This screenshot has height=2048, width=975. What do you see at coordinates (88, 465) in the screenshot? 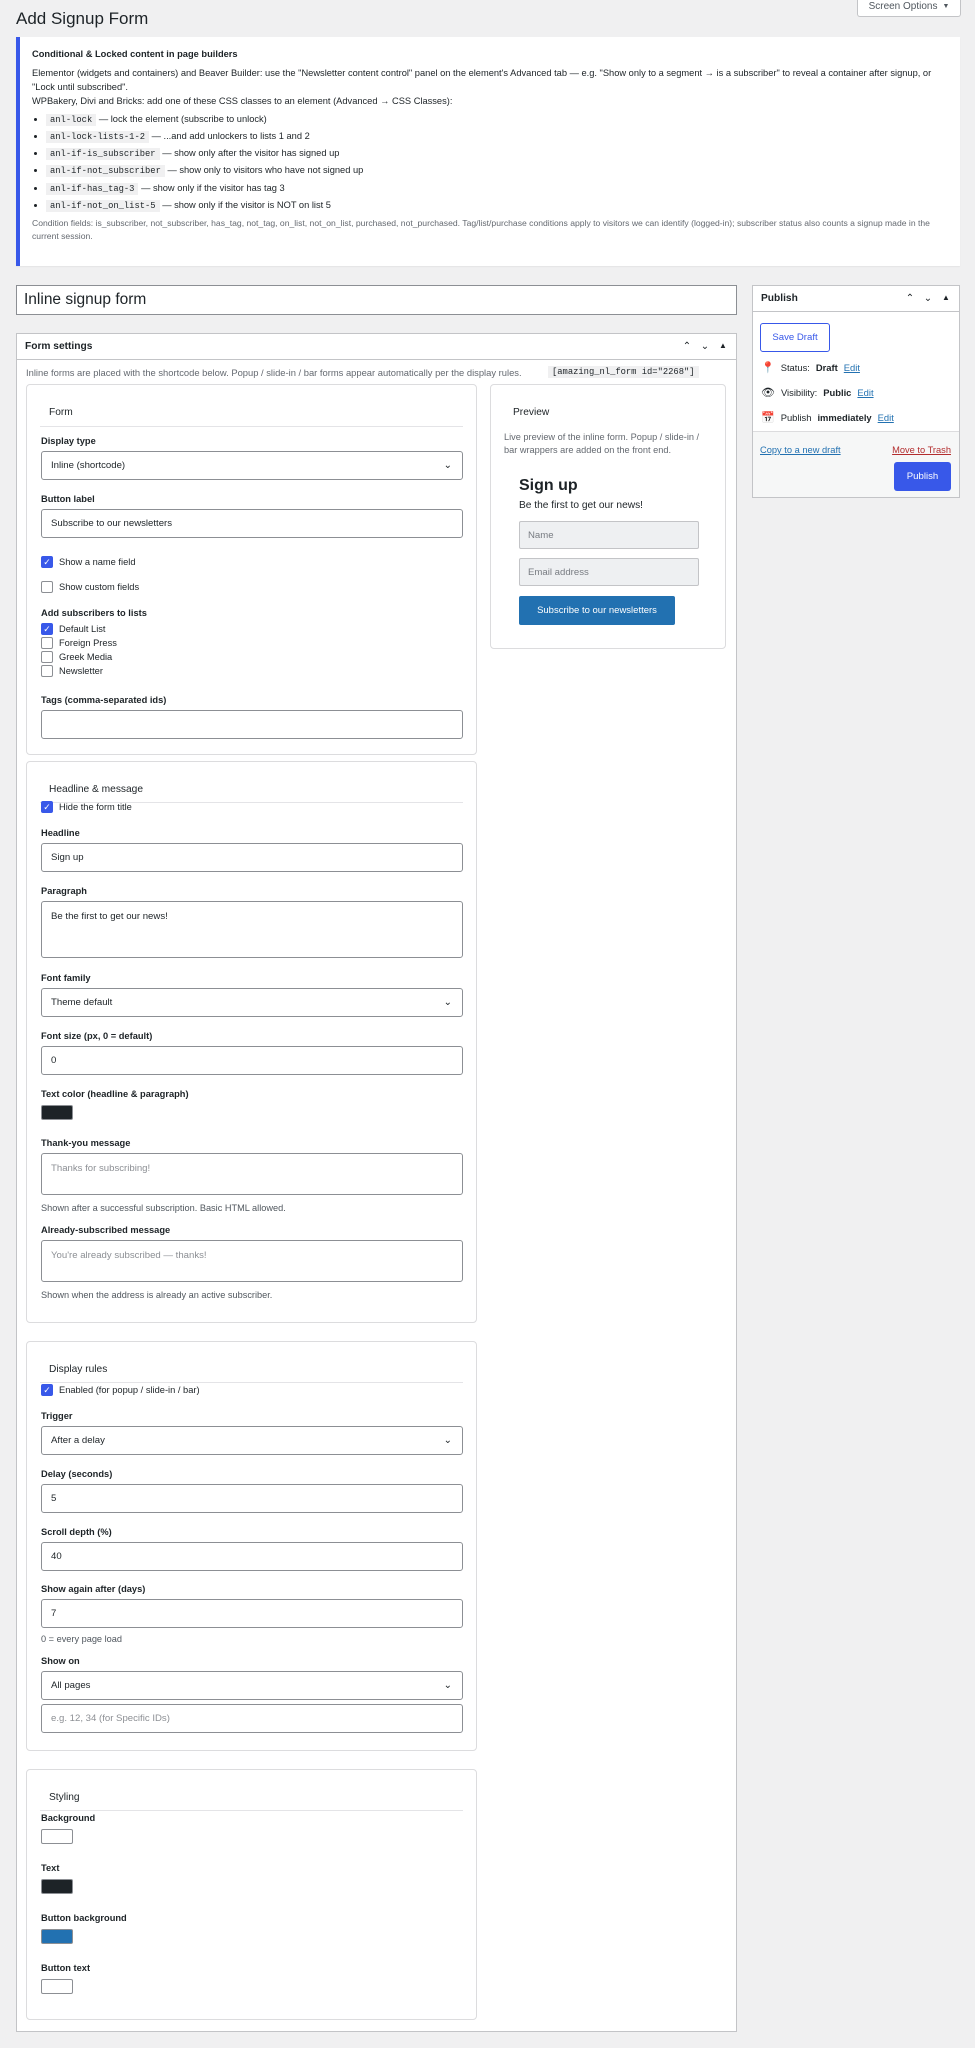
I see `display-type-value: Inline (shortcode)` at bounding box center [88, 465].